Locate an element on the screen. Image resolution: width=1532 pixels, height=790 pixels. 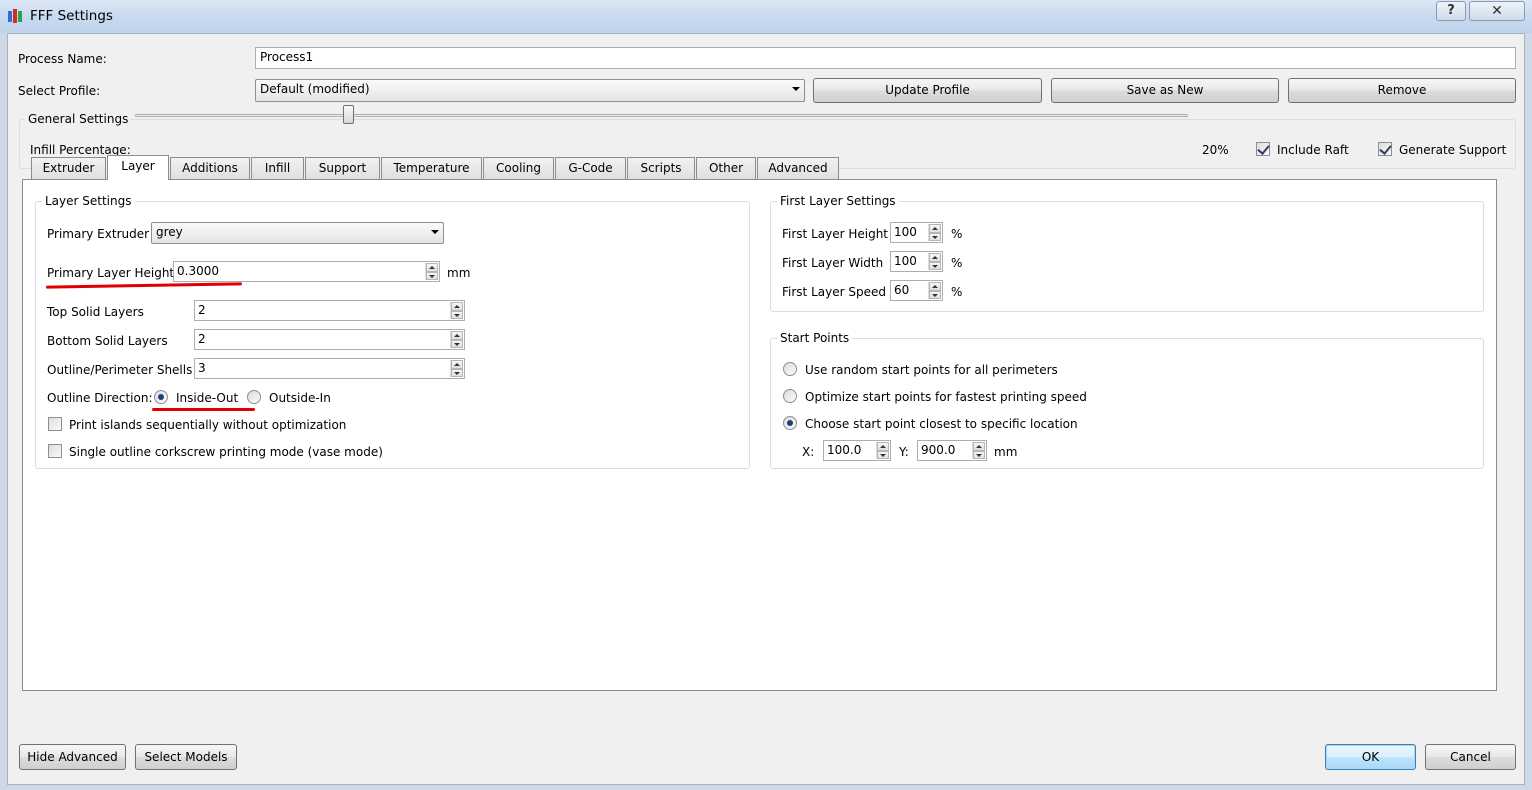
bottom-solid-layers-value: 2 is located at coordinates (202, 339).